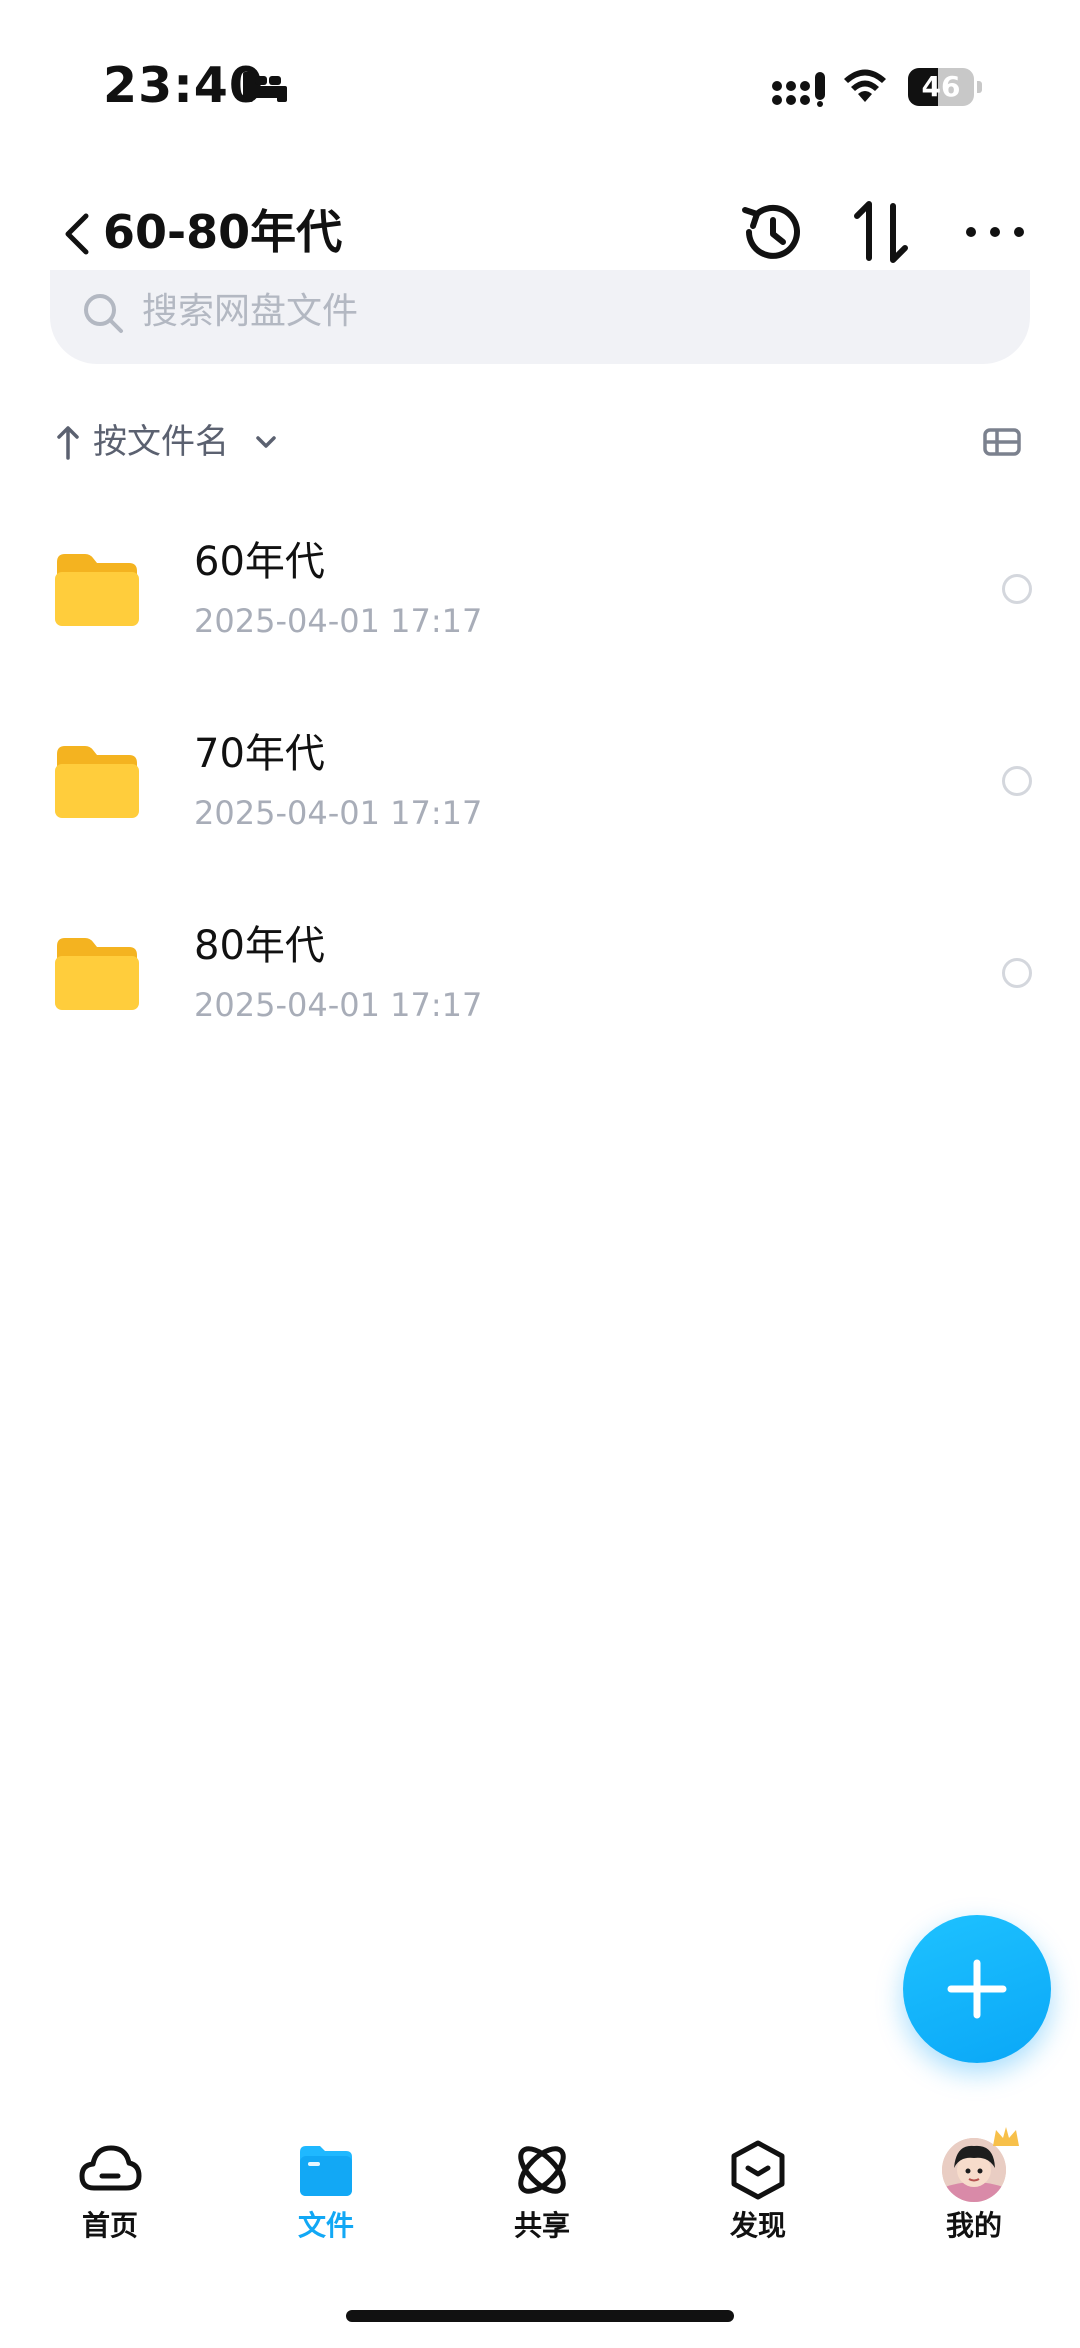 Image resolution: width=1080 pixels, height=2348 pixels. Describe the element at coordinates (161, 442) in the screenshot. I see `sort-by-filename-button: 按文件名` at that location.